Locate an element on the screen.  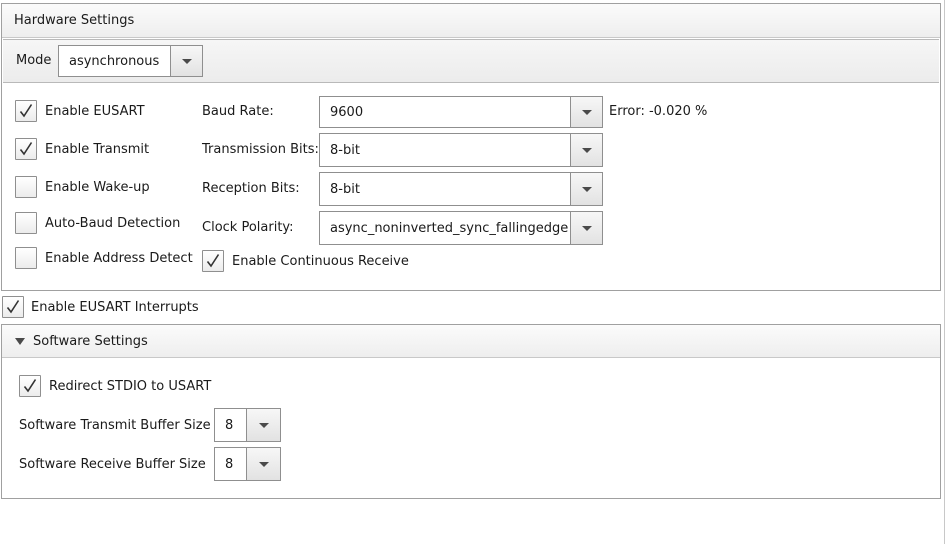
transmission-bits-dropdown-button is located at coordinates (586, 150).